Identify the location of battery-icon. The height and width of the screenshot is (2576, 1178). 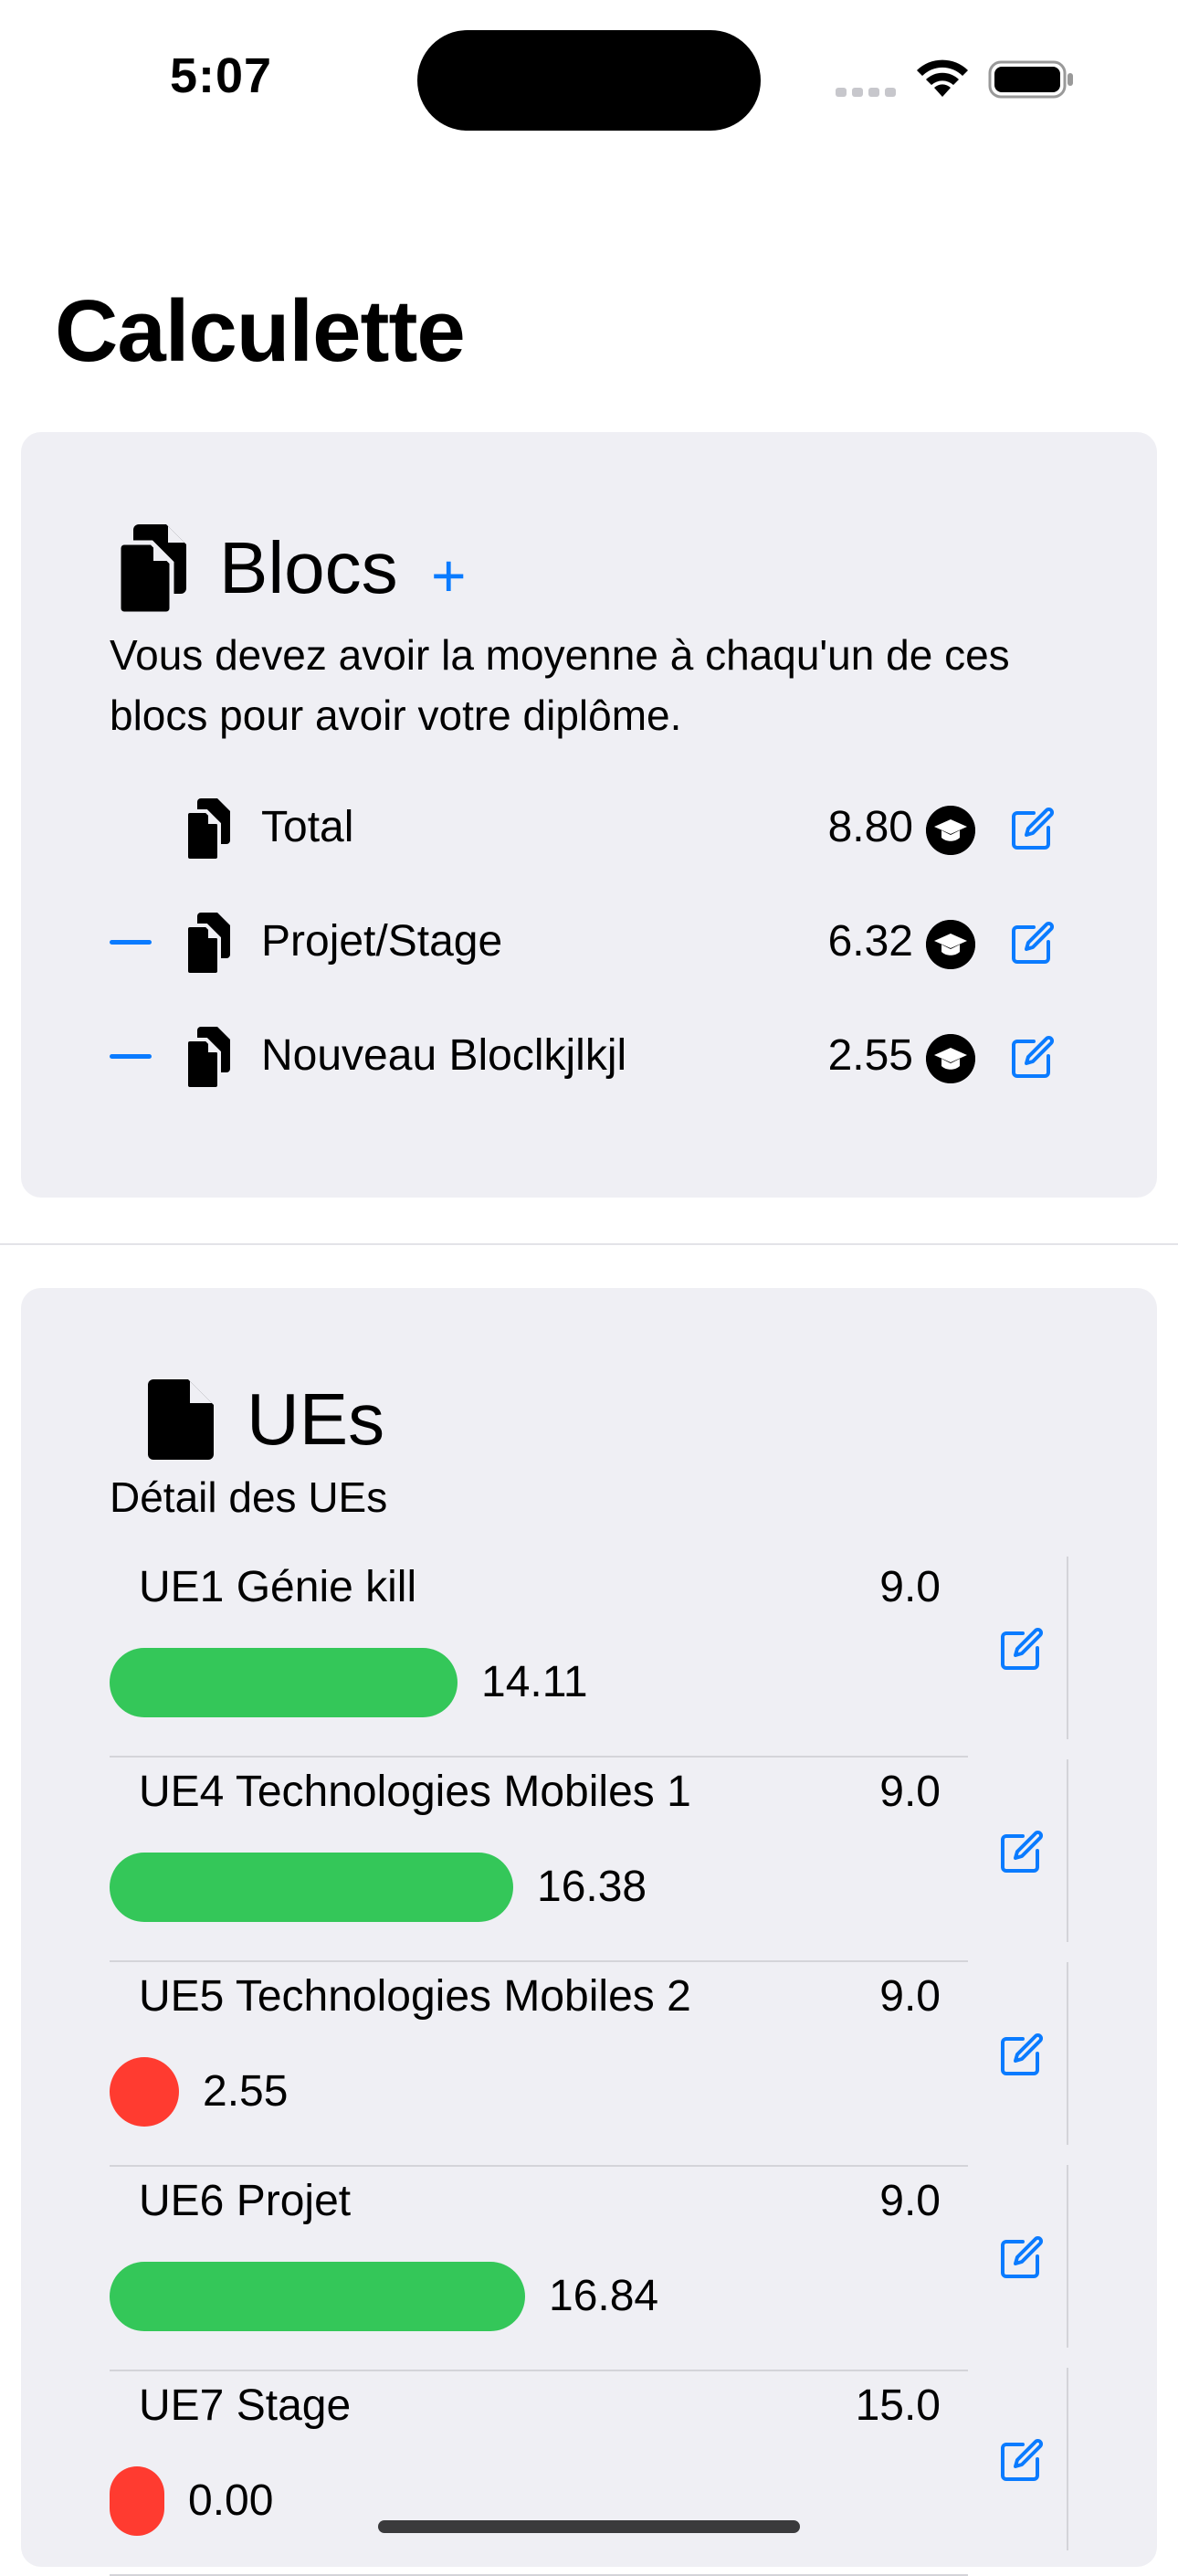
(1030, 79).